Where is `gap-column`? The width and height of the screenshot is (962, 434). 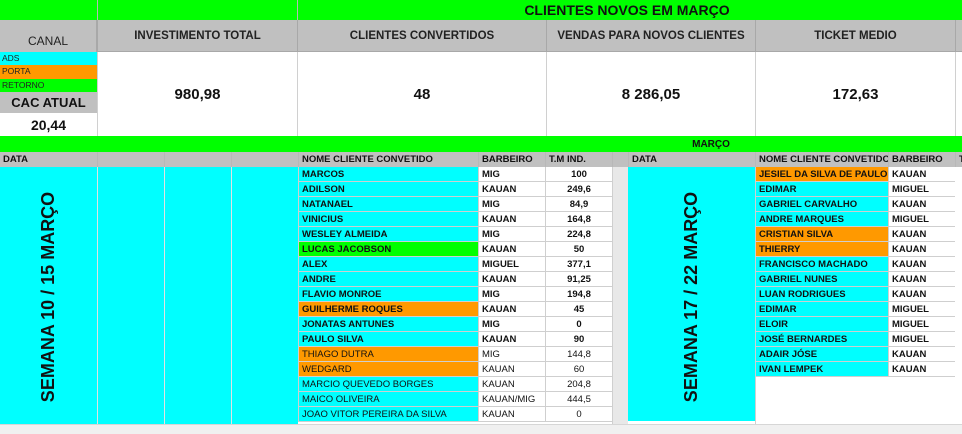
gap-column is located at coordinates (620, 300).